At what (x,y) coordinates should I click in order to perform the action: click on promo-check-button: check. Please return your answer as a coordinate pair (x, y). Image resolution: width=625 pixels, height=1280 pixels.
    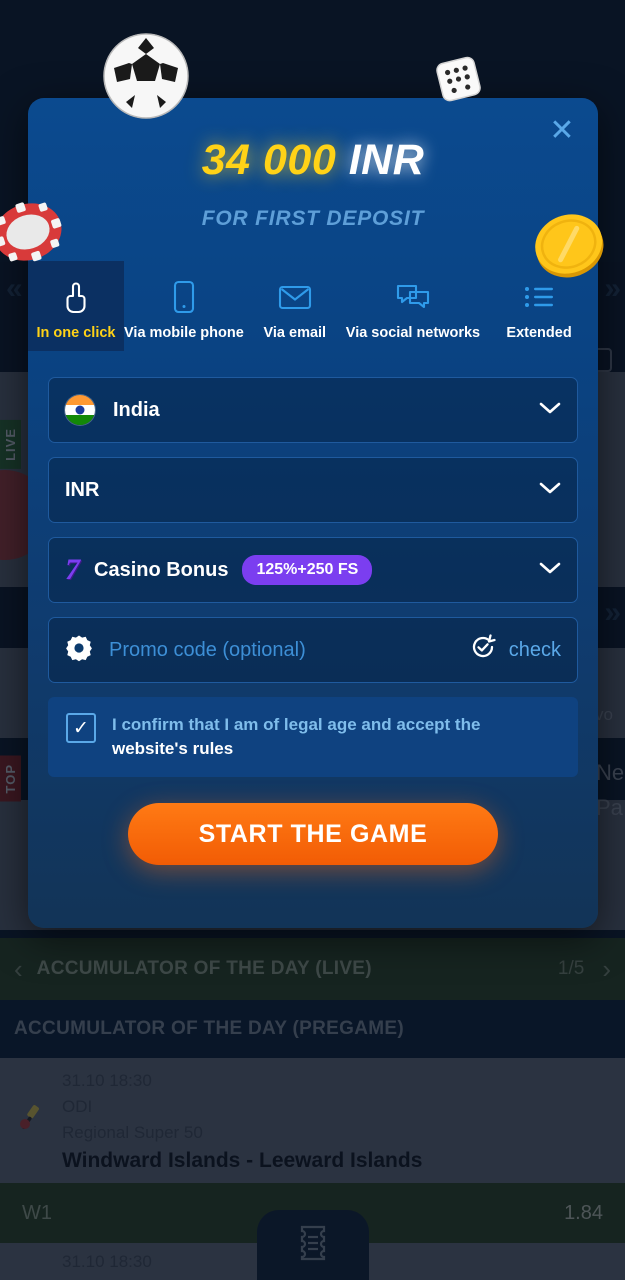
    Looking at the image, I should click on (515, 650).